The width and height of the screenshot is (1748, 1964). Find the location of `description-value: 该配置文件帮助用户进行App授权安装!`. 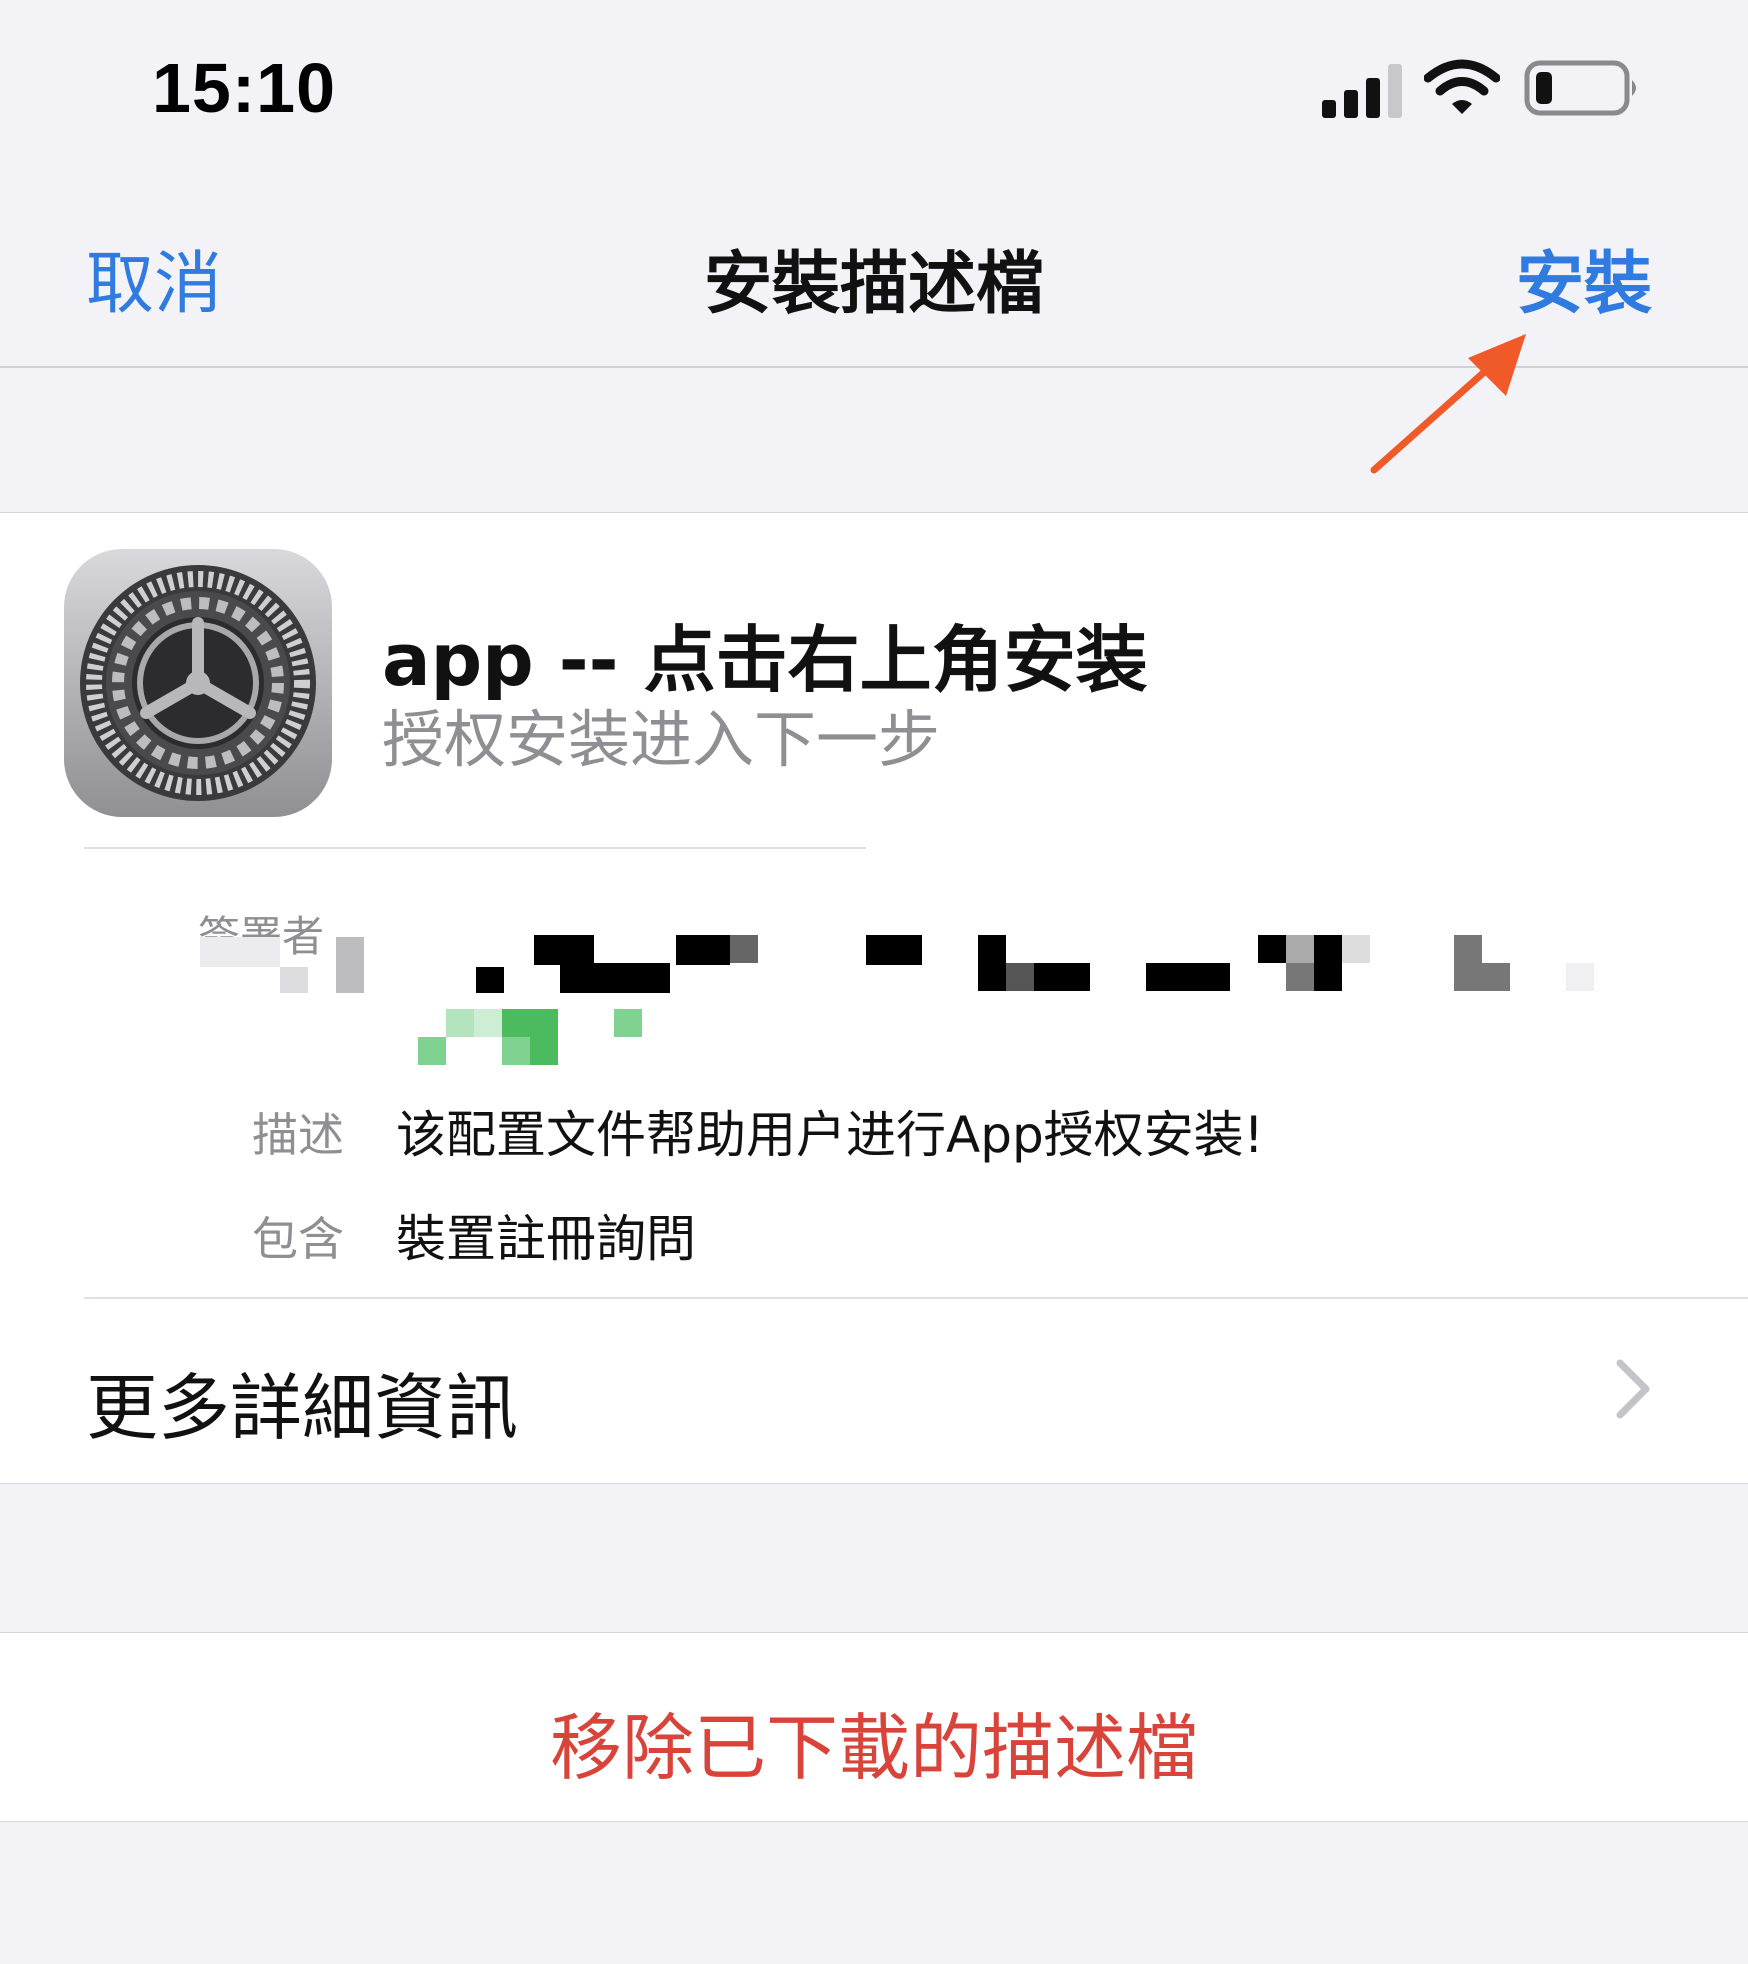

description-value: 该配置文件帮助用户进行App授权安装! is located at coordinates (830, 1135).